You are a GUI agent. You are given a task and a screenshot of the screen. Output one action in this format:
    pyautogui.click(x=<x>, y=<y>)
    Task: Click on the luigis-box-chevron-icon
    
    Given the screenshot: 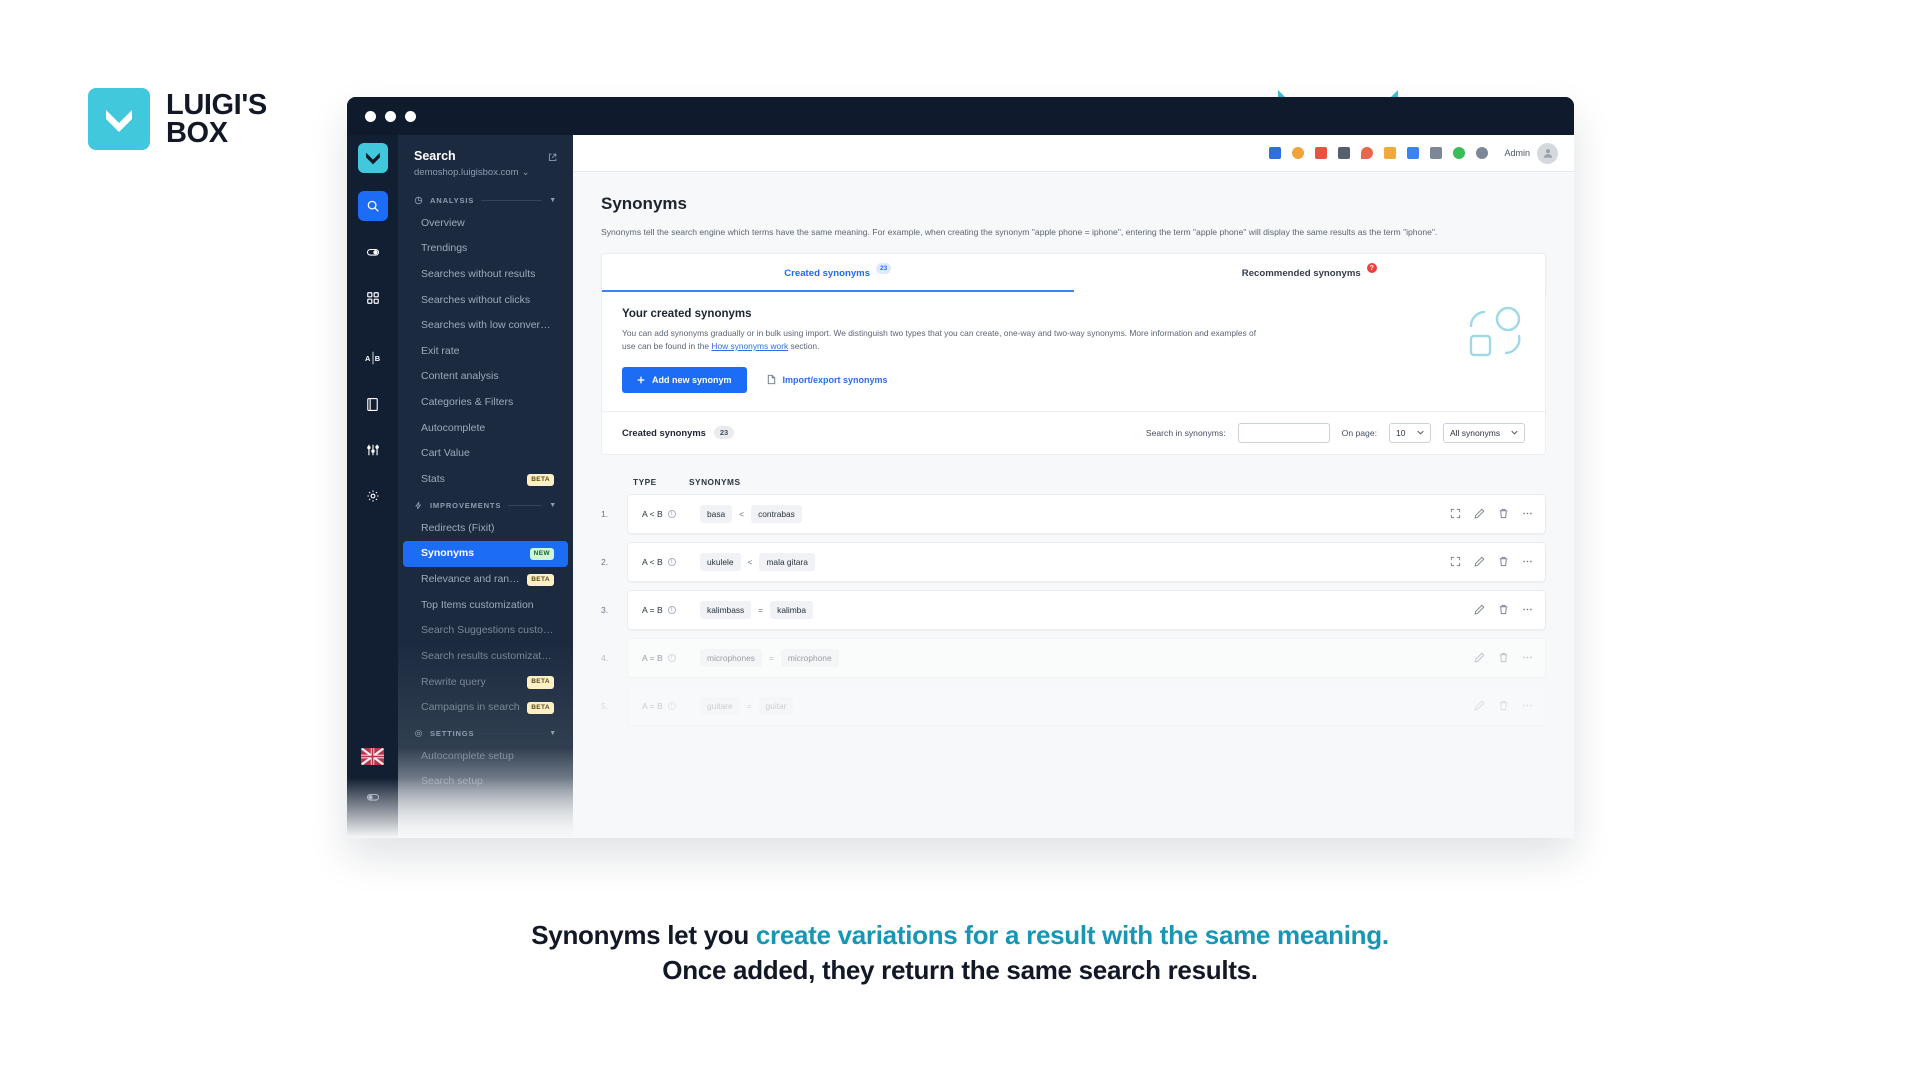 What is the action you would take?
    pyautogui.click(x=372, y=158)
    